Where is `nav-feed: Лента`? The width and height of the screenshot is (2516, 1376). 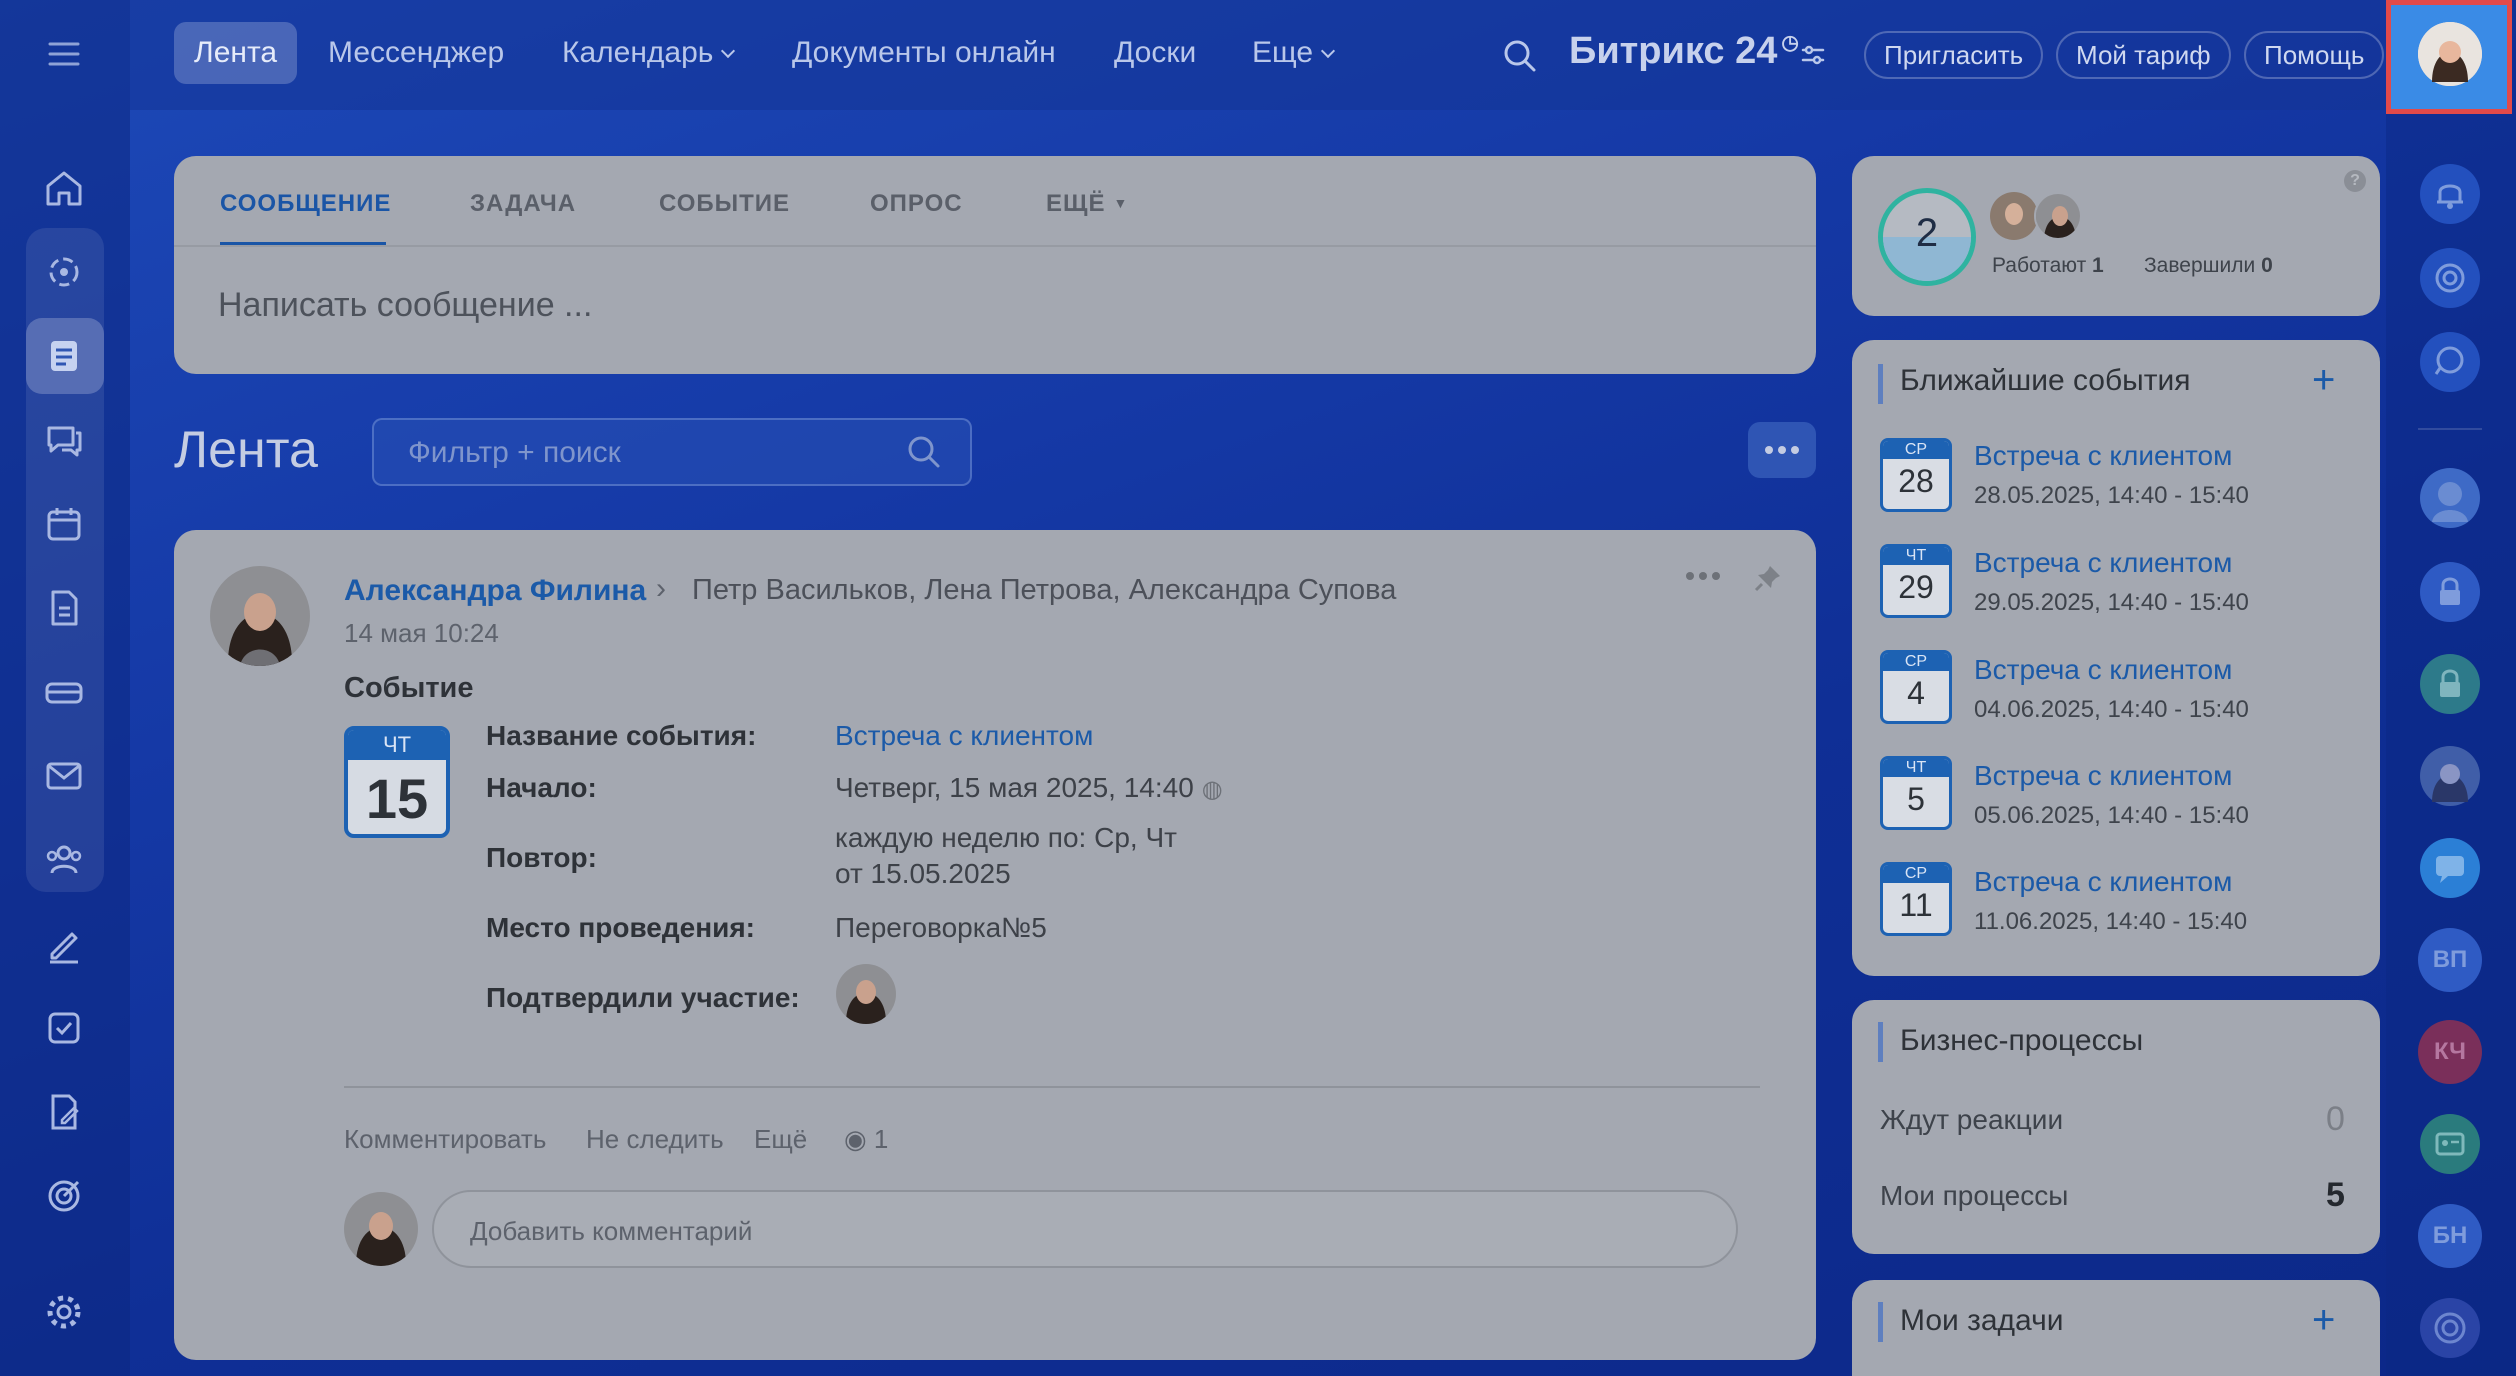 nav-feed: Лента is located at coordinates (236, 53).